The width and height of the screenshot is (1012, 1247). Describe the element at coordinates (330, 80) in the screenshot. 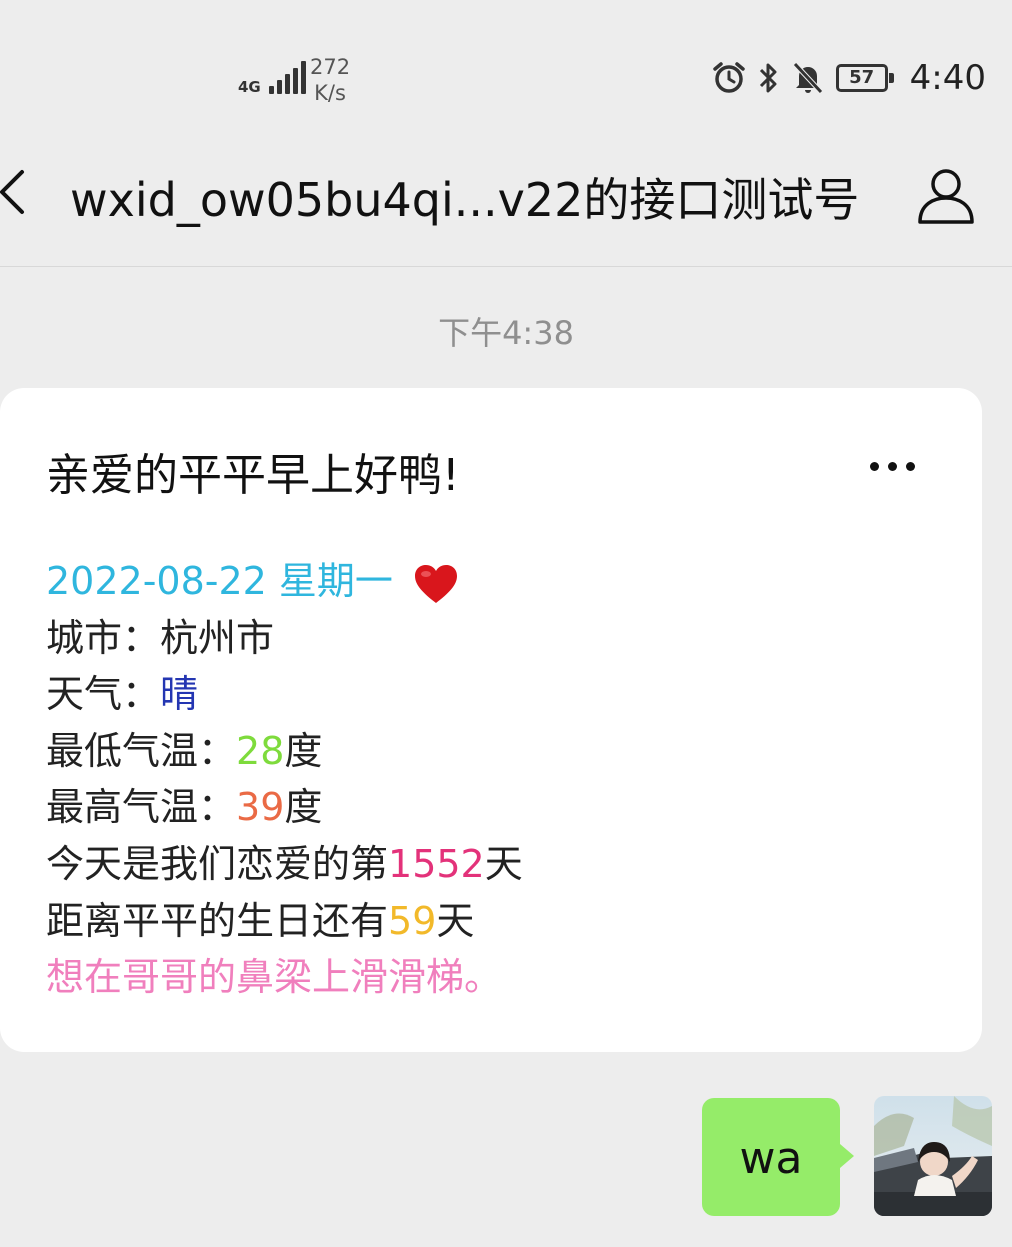

I see `network-speed: 272 K/s` at that location.